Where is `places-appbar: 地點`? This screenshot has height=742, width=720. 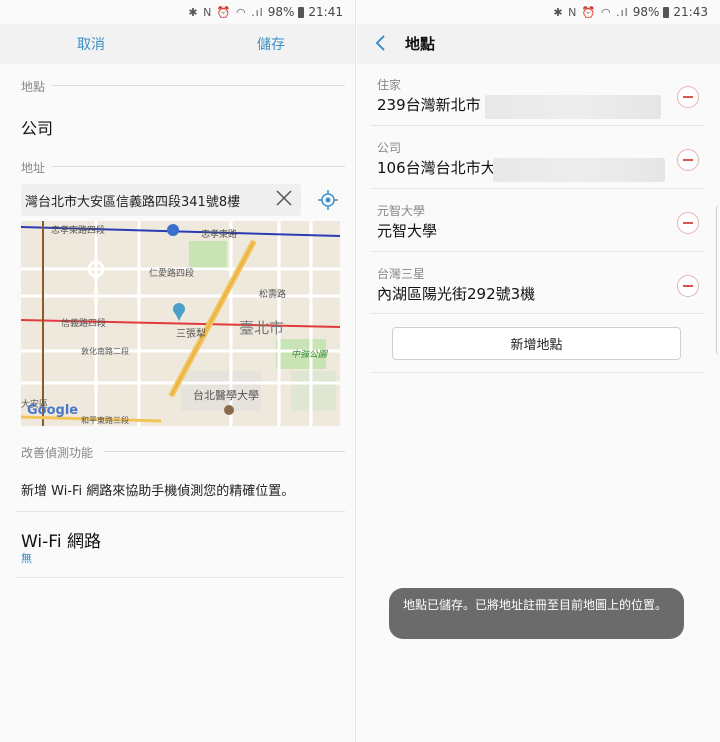
places-appbar: 地點 is located at coordinates (538, 44).